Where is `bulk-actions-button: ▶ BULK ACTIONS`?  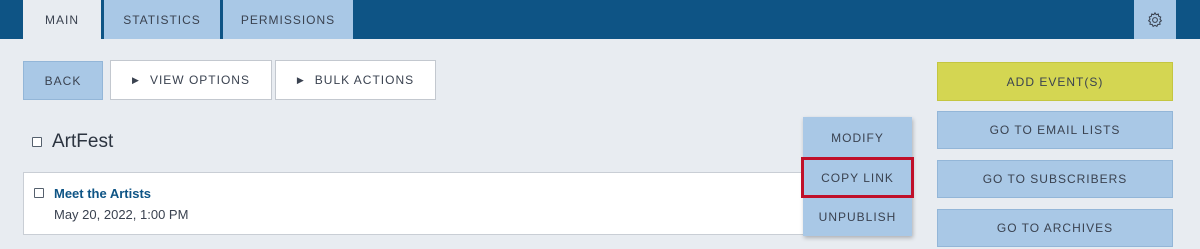 bulk-actions-button: ▶ BULK ACTIONS is located at coordinates (355, 80).